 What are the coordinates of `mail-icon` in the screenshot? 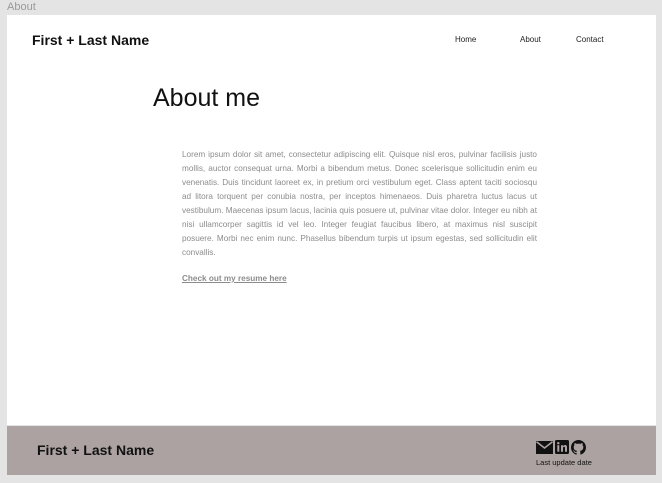 It's located at (544, 447).